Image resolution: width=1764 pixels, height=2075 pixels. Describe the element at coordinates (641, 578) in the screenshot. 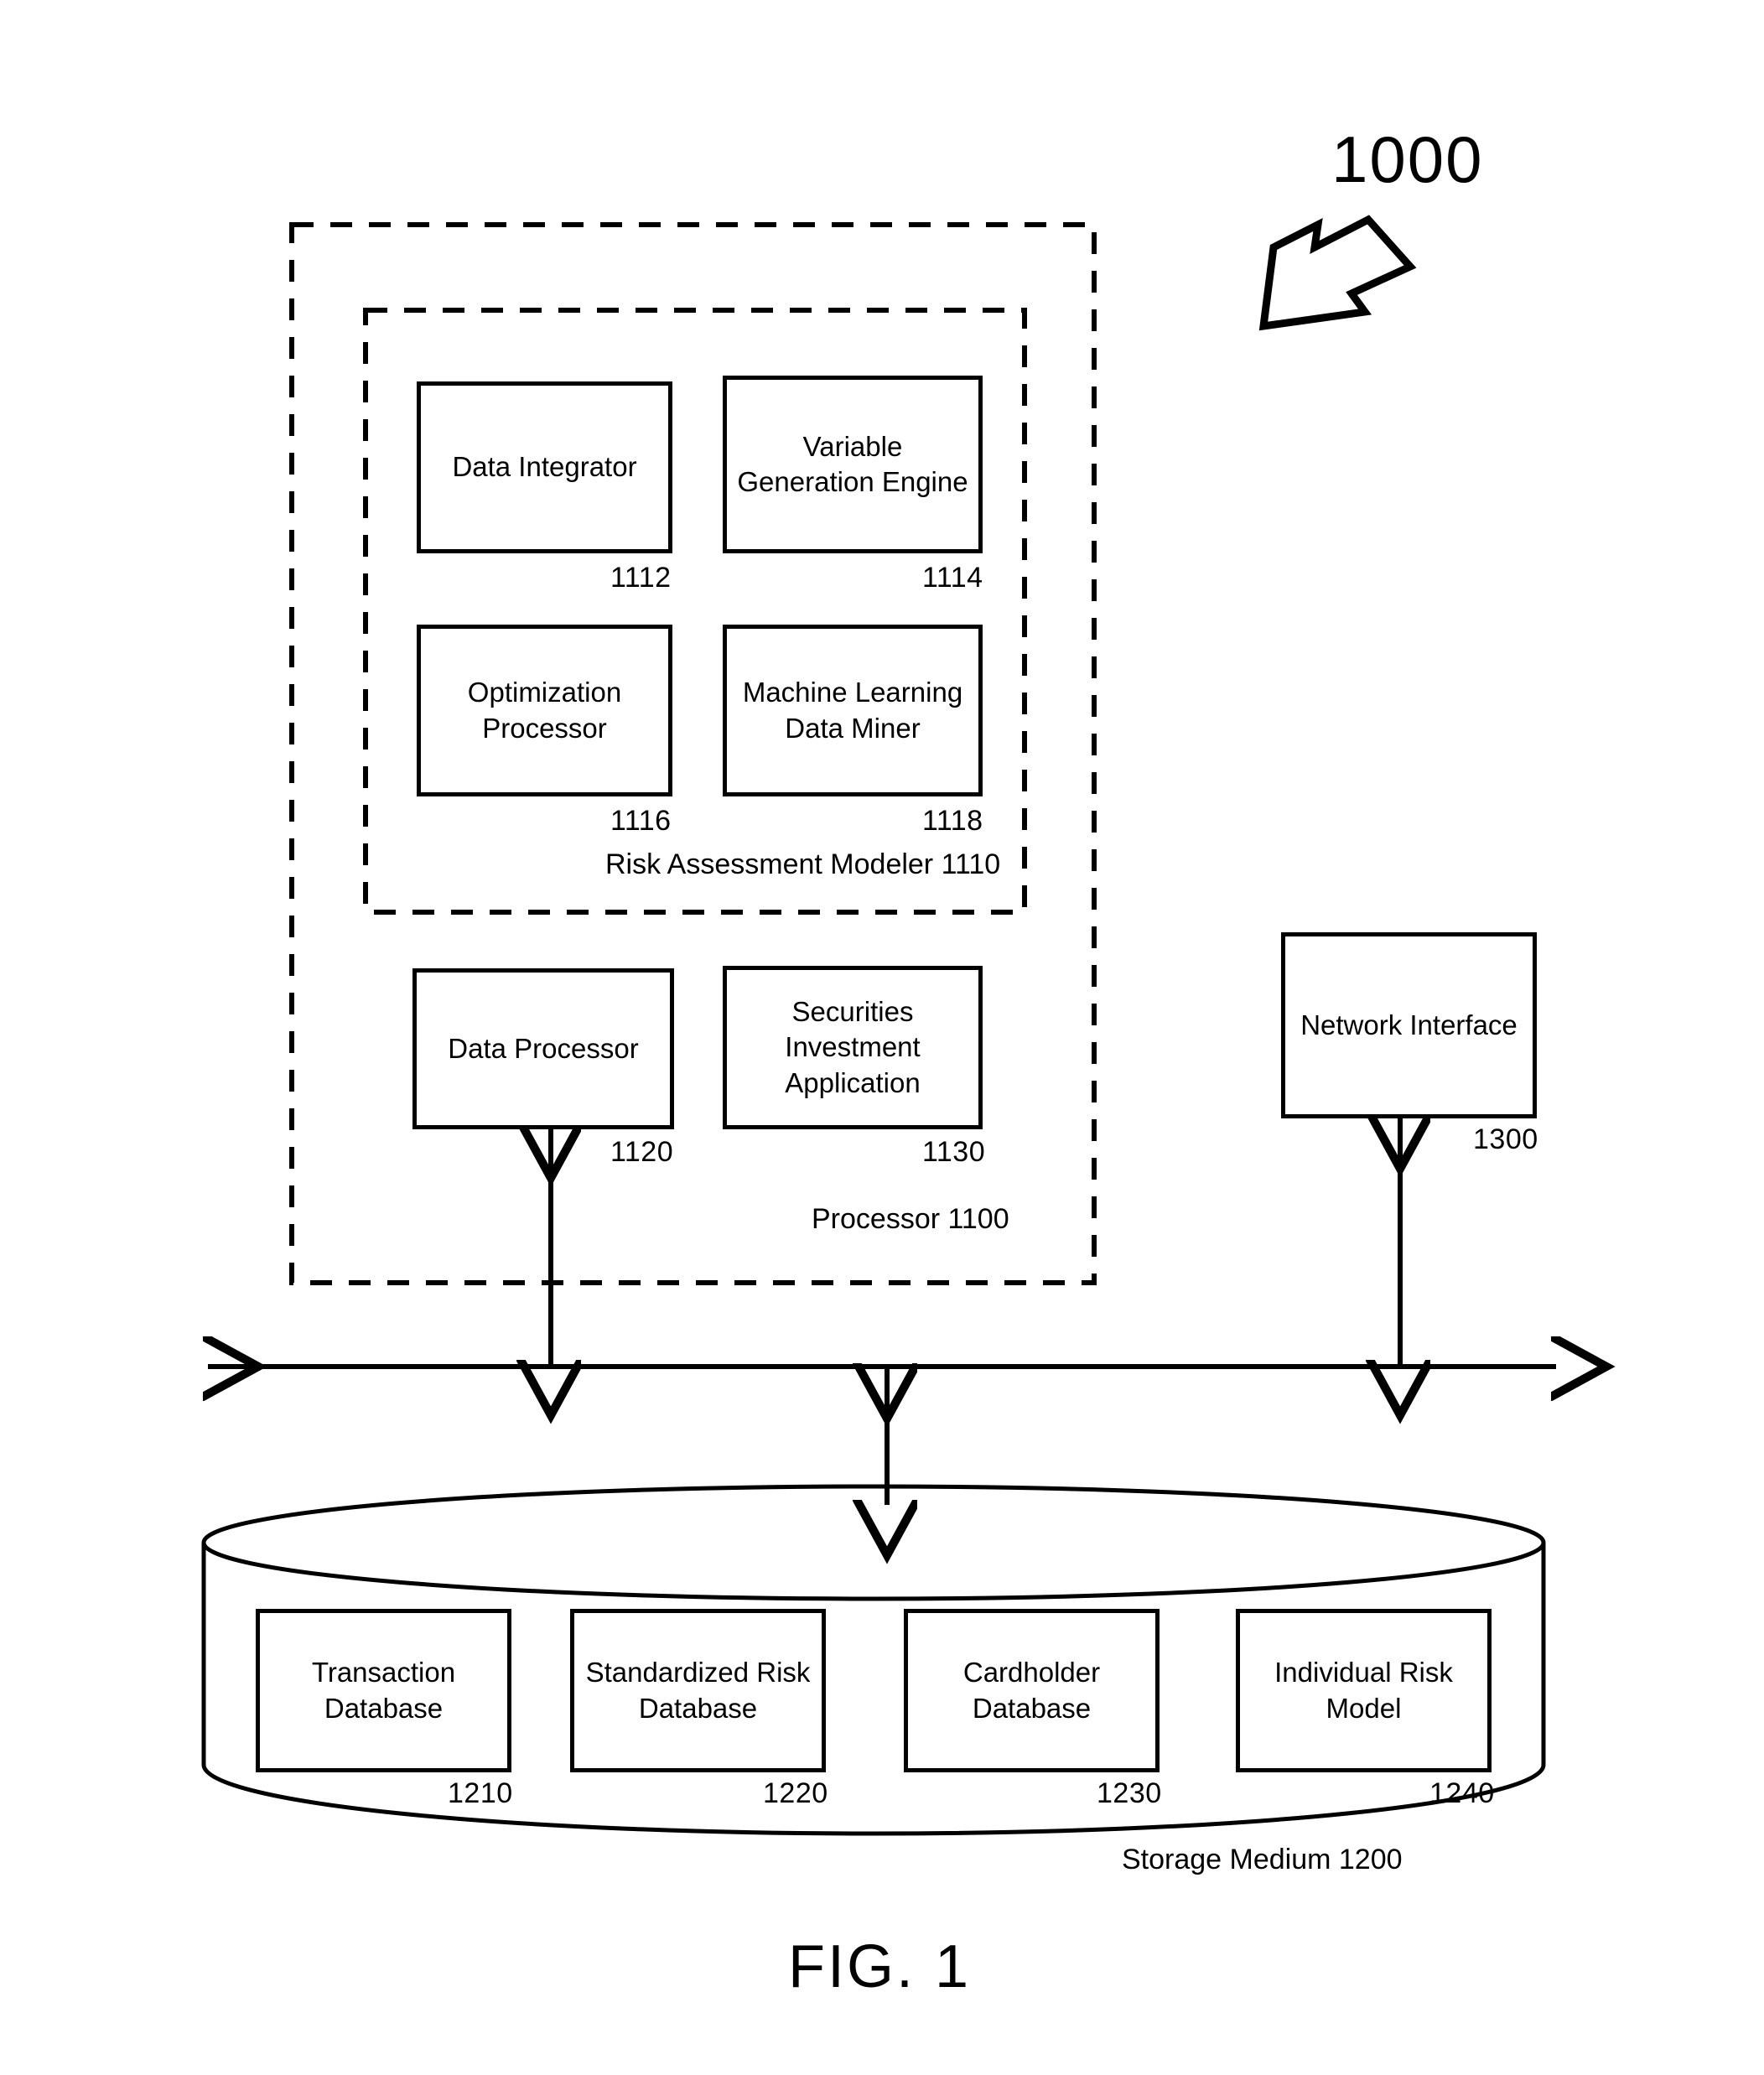

I see `ref-numeral-1112: 1112` at that location.